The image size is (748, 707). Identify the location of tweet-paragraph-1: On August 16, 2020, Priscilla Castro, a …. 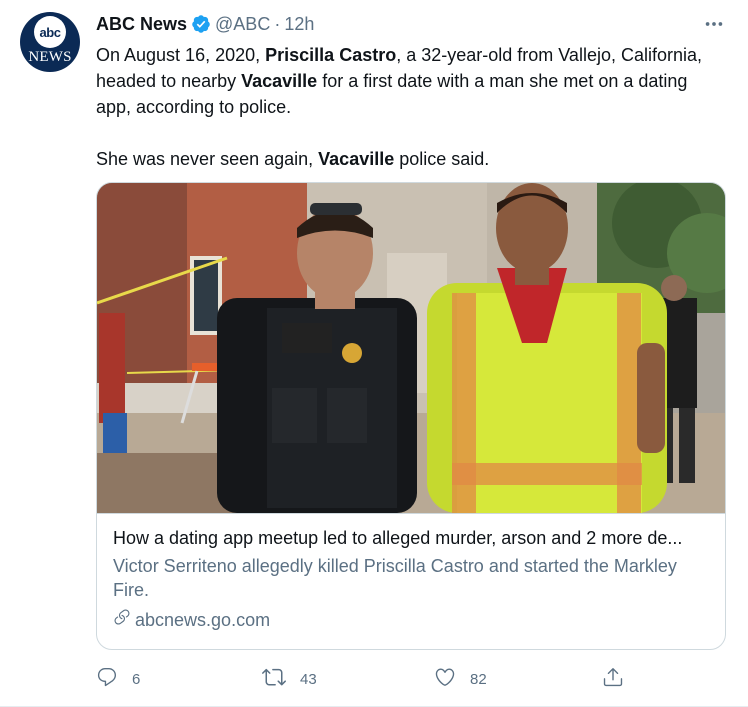
(411, 81).